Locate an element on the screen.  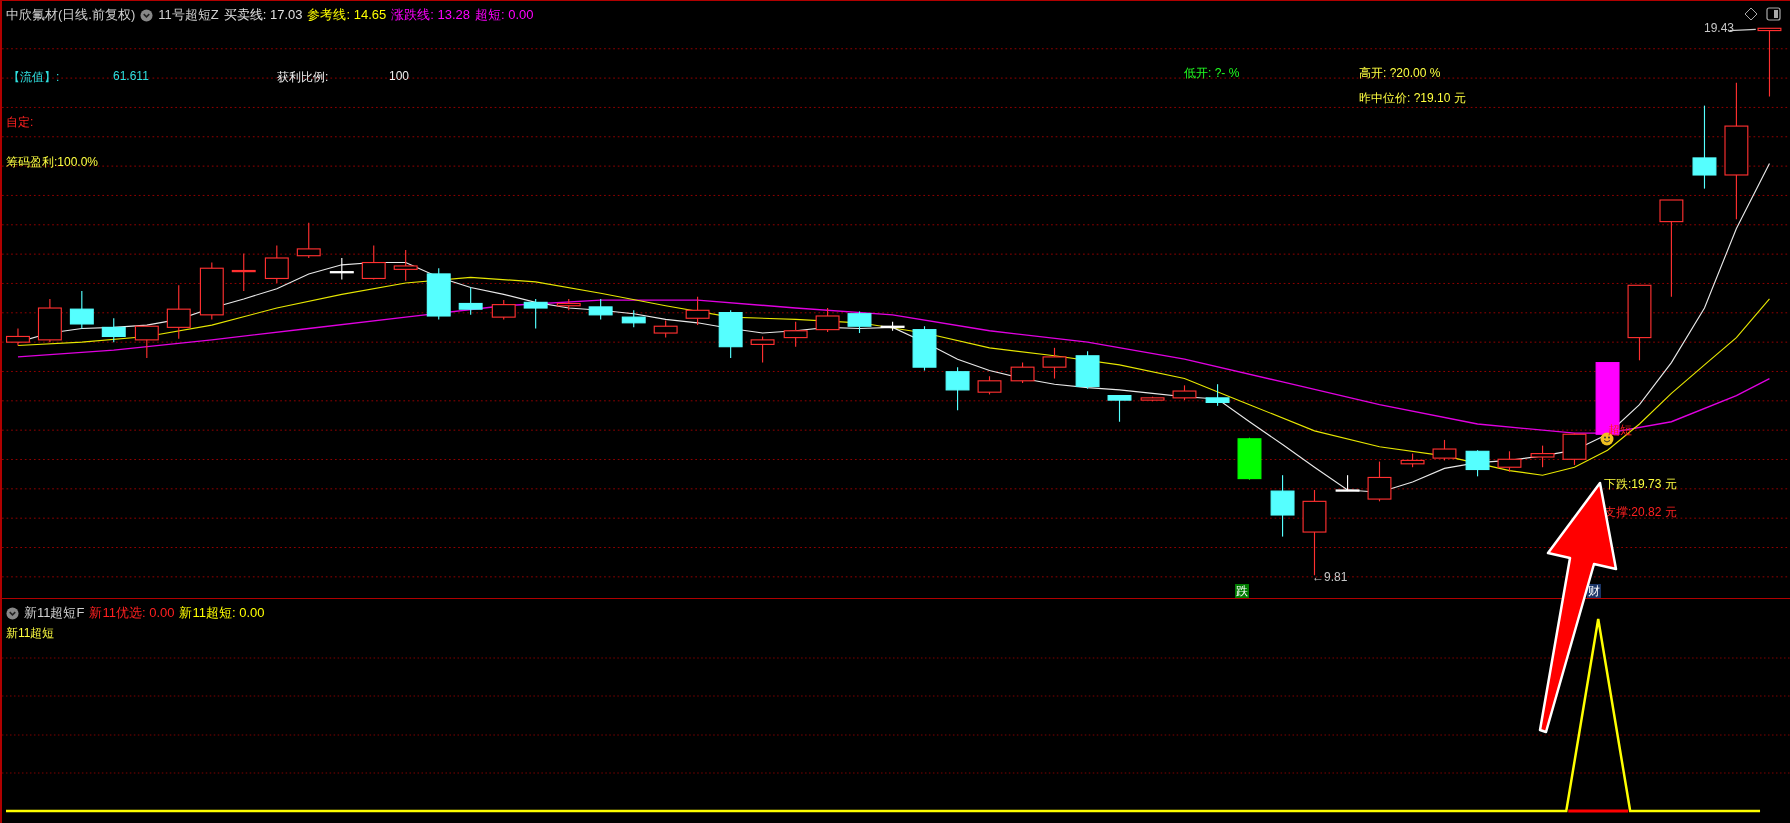
diamond-icon is located at coordinates (1751, 14).